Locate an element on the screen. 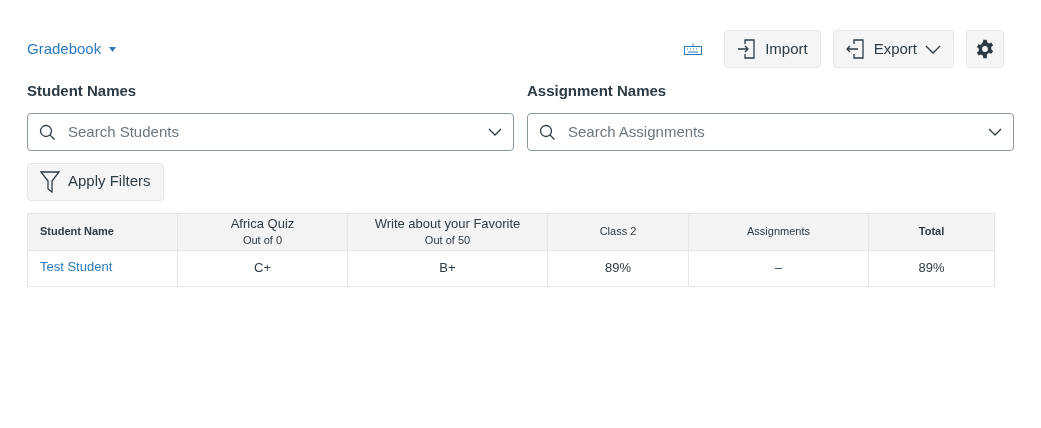 Image resolution: width=1041 pixels, height=428 pixels. column-header: Student Name is located at coordinates (77, 232).